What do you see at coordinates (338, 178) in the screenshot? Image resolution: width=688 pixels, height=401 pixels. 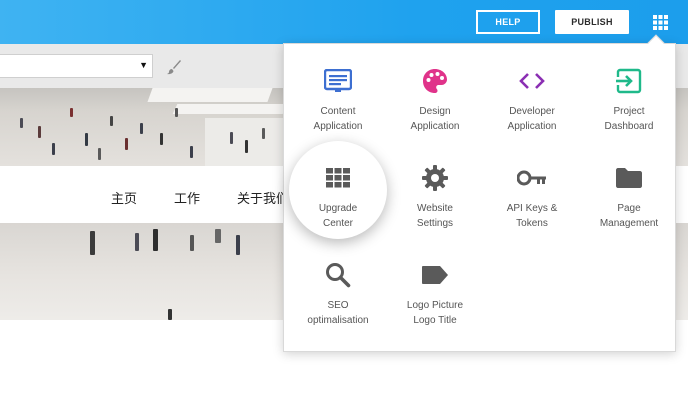 I see `grid-icon` at bounding box center [338, 178].